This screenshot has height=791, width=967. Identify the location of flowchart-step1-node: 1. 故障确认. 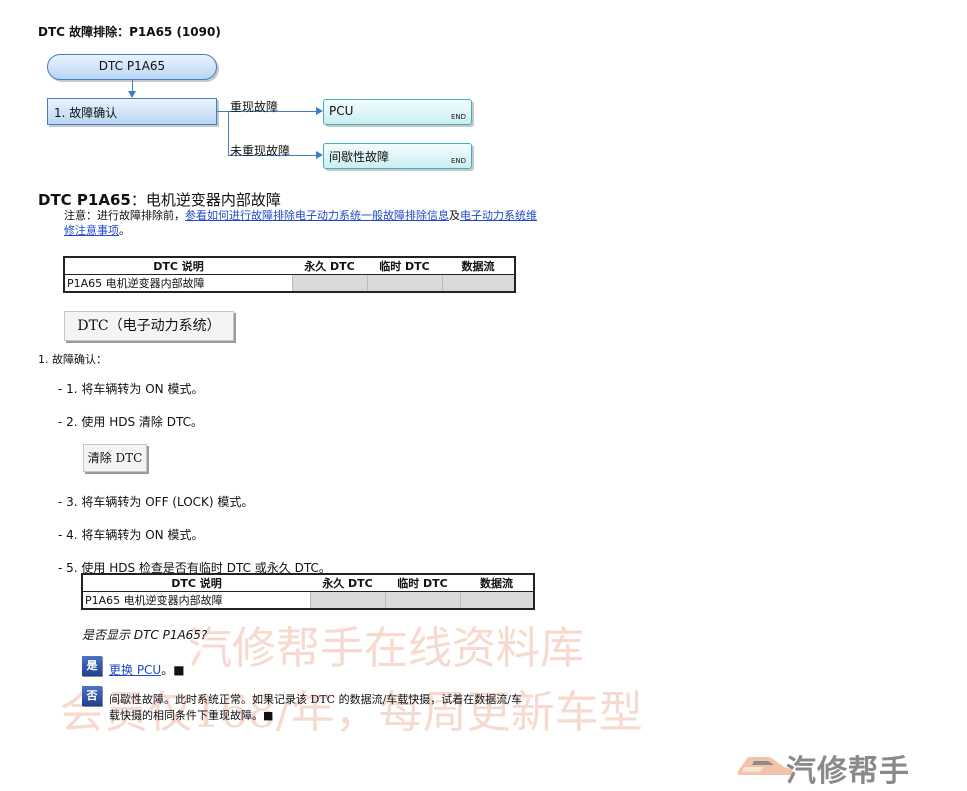
(132, 111).